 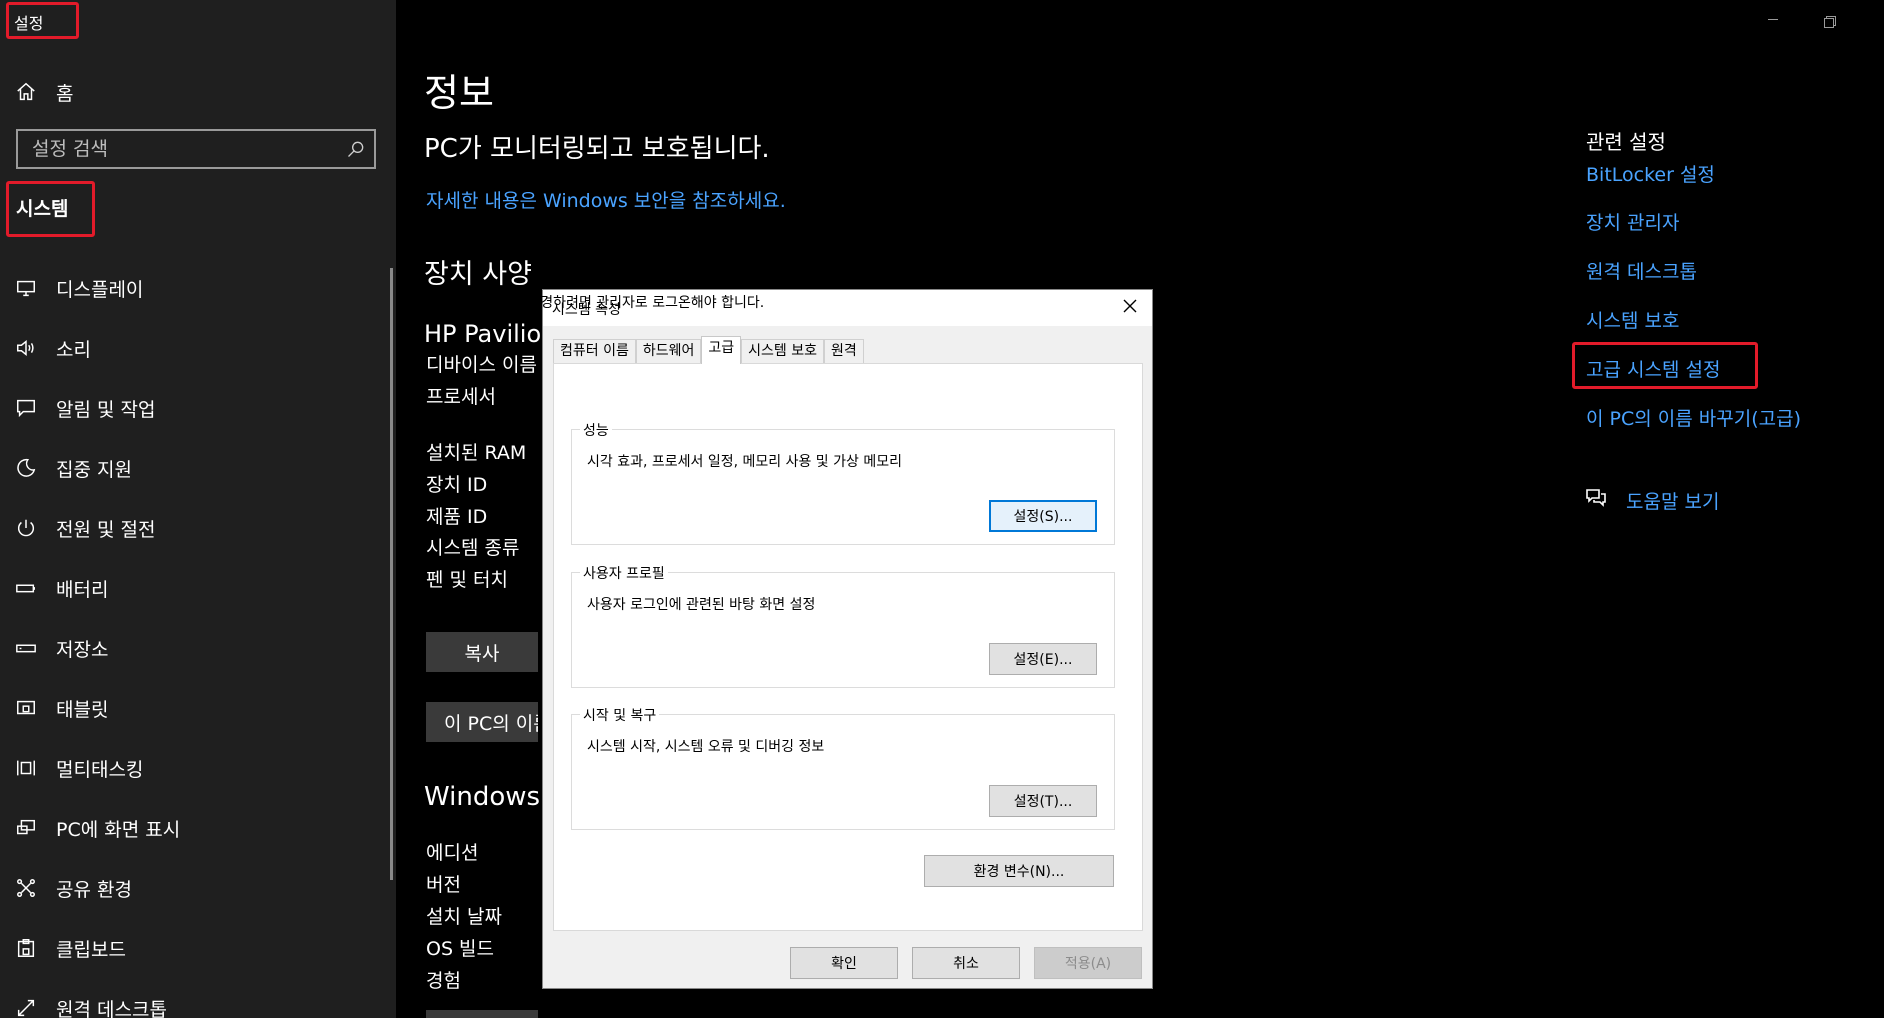 What do you see at coordinates (966, 963) in the screenshot?
I see `cancel-button: 취소` at bounding box center [966, 963].